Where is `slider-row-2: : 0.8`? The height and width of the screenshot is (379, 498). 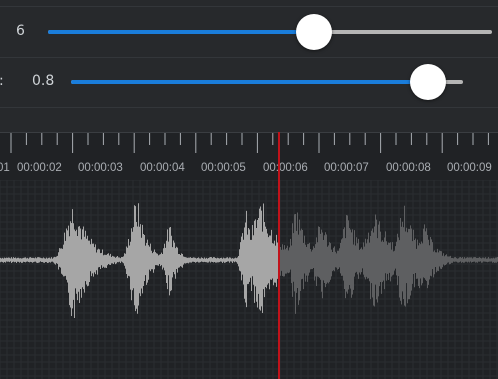
slider-row-2: : 0.8 is located at coordinates (249, 82).